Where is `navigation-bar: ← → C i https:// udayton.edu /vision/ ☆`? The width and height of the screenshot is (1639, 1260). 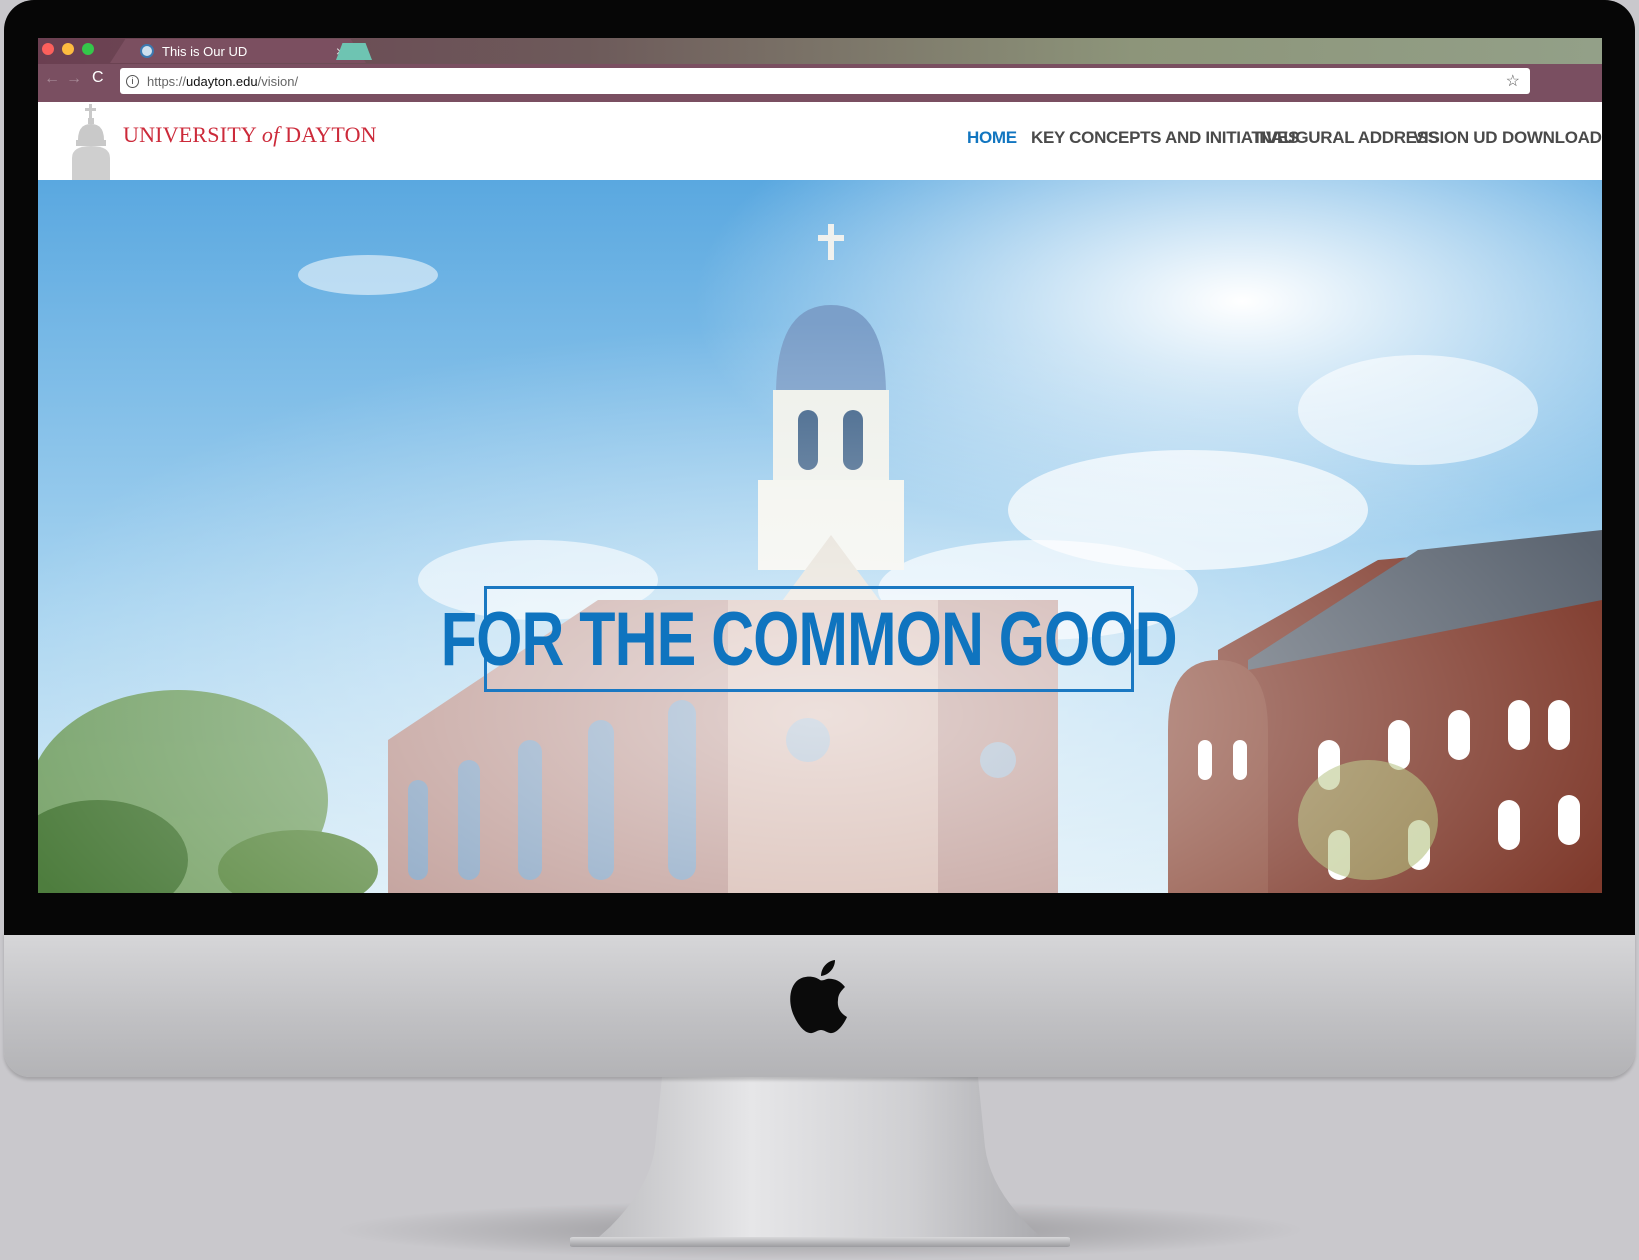
navigation-bar: ← → C i https:// udayton.edu /vision/ ☆ is located at coordinates (820, 83).